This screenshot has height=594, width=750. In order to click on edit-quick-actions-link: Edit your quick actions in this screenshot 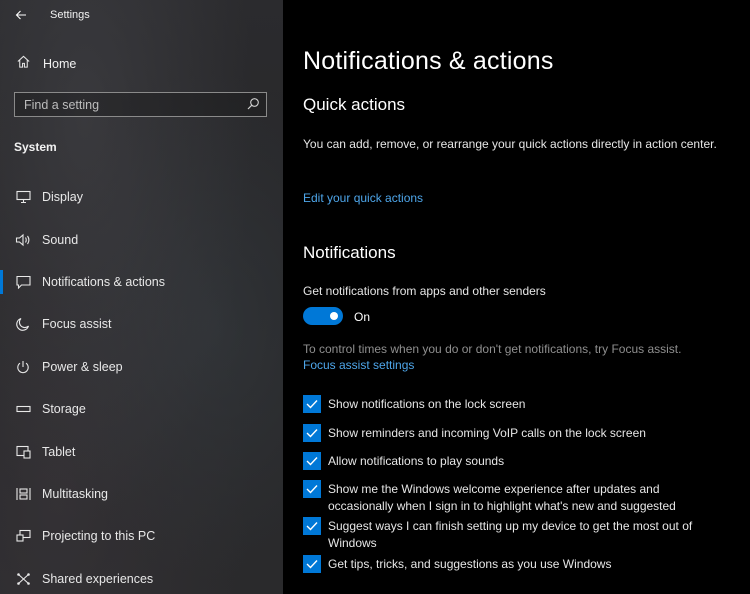, I will do `click(363, 198)`.